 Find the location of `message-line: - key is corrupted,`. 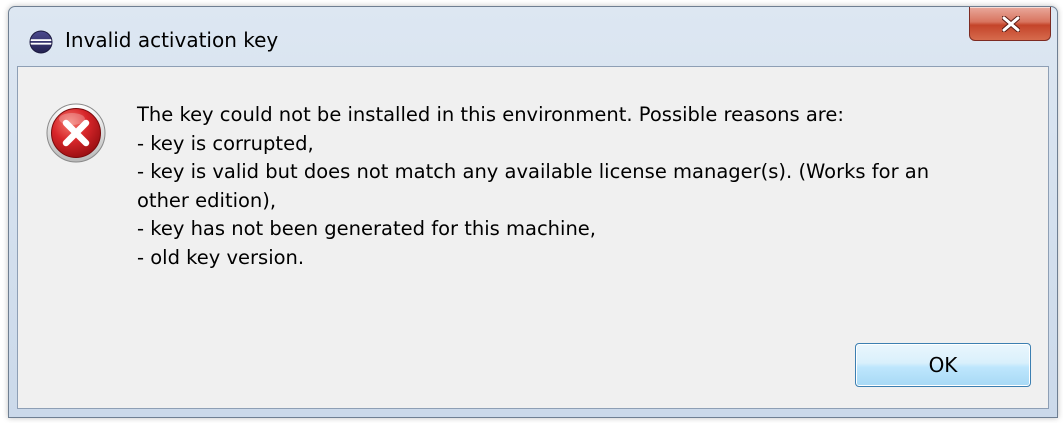

message-line: - key is corrupted, is located at coordinates (225, 143).